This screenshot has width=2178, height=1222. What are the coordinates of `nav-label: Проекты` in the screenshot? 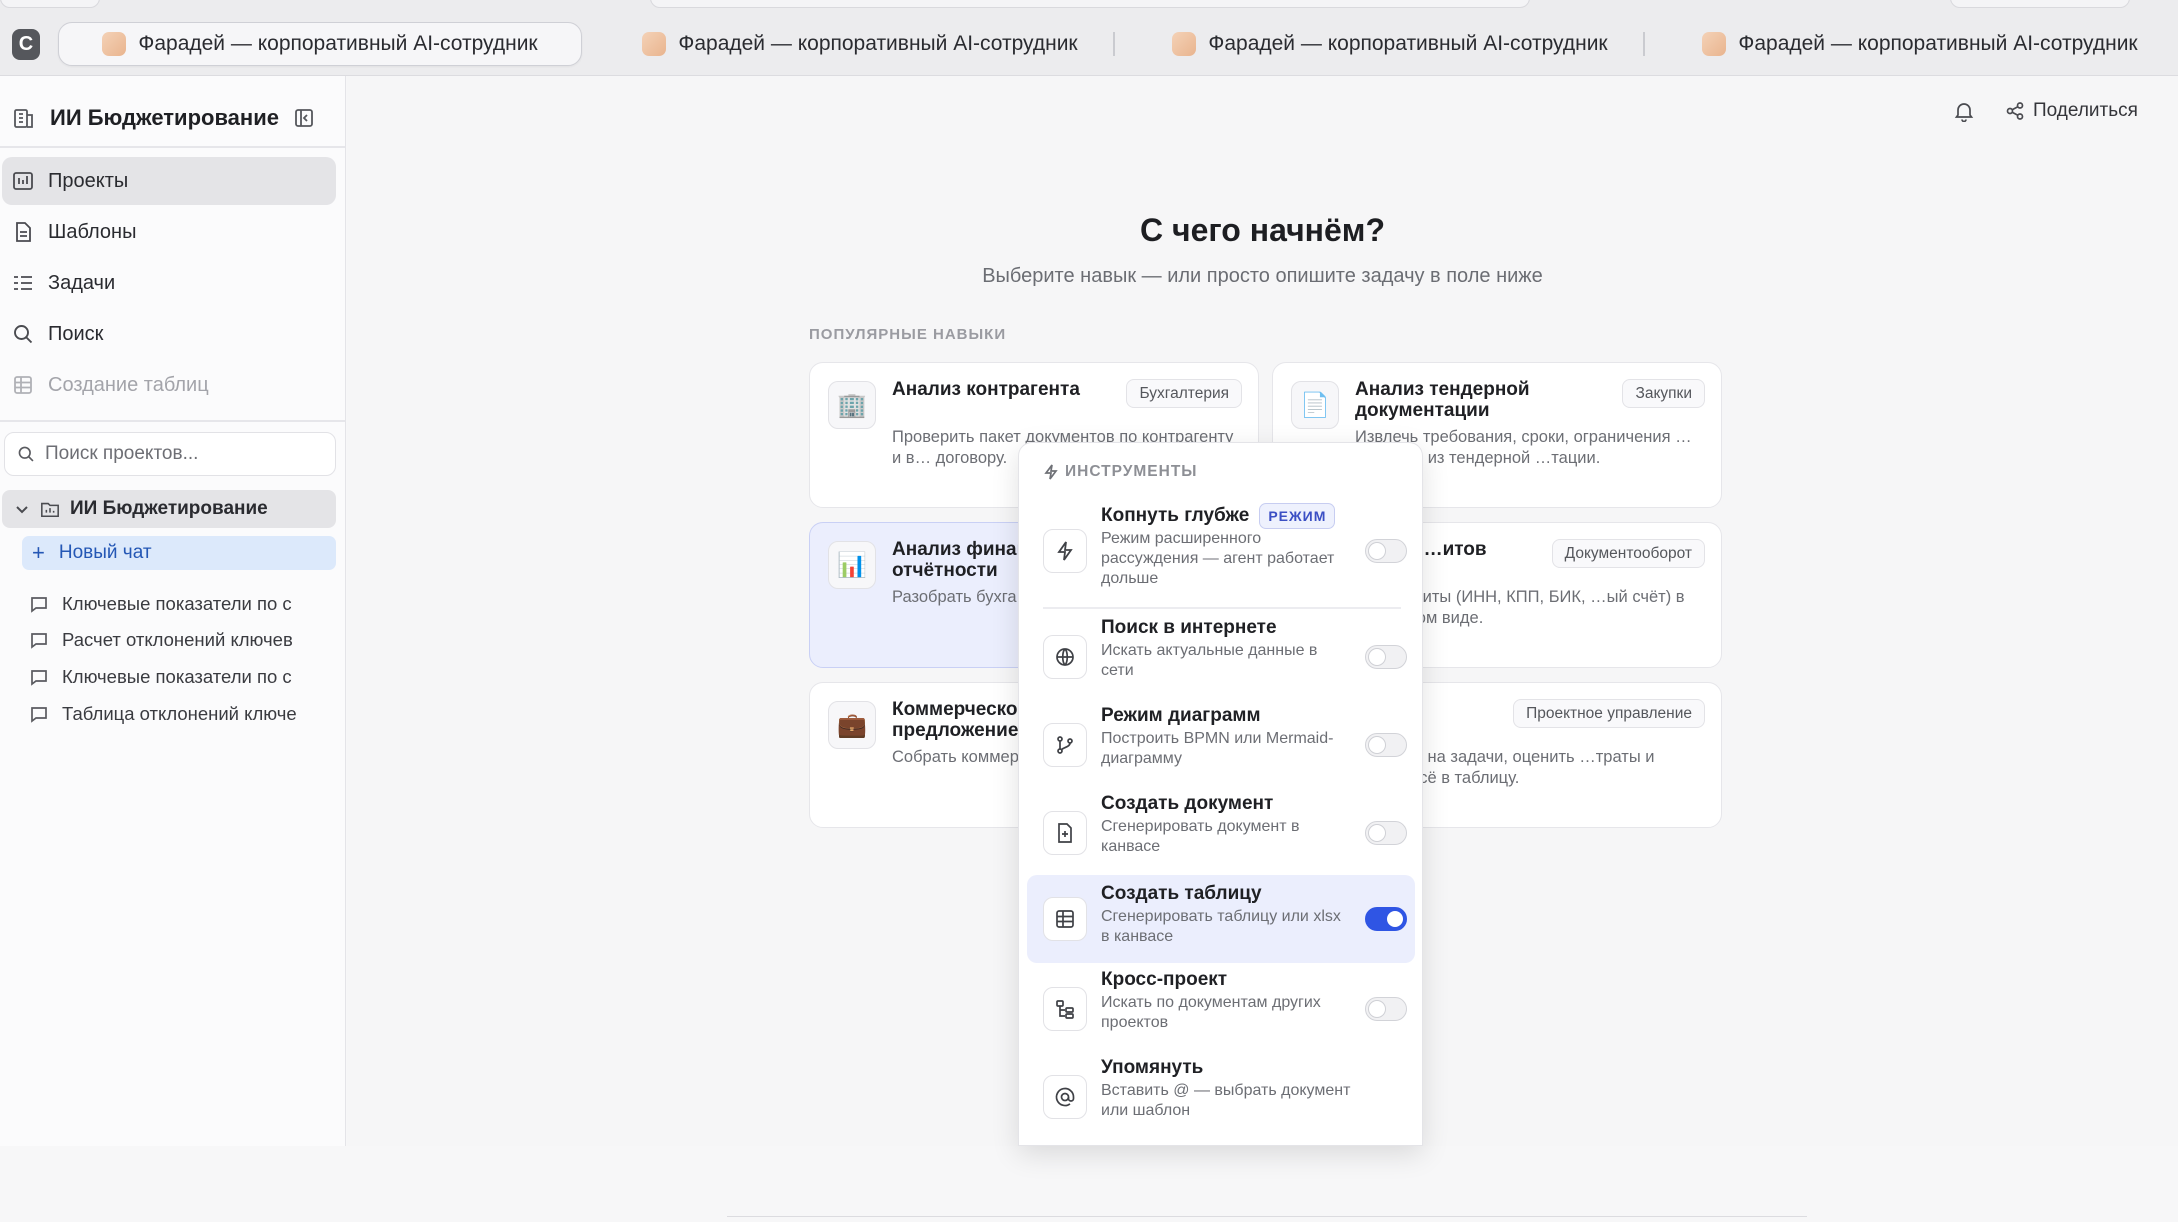 It's located at (88, 180).